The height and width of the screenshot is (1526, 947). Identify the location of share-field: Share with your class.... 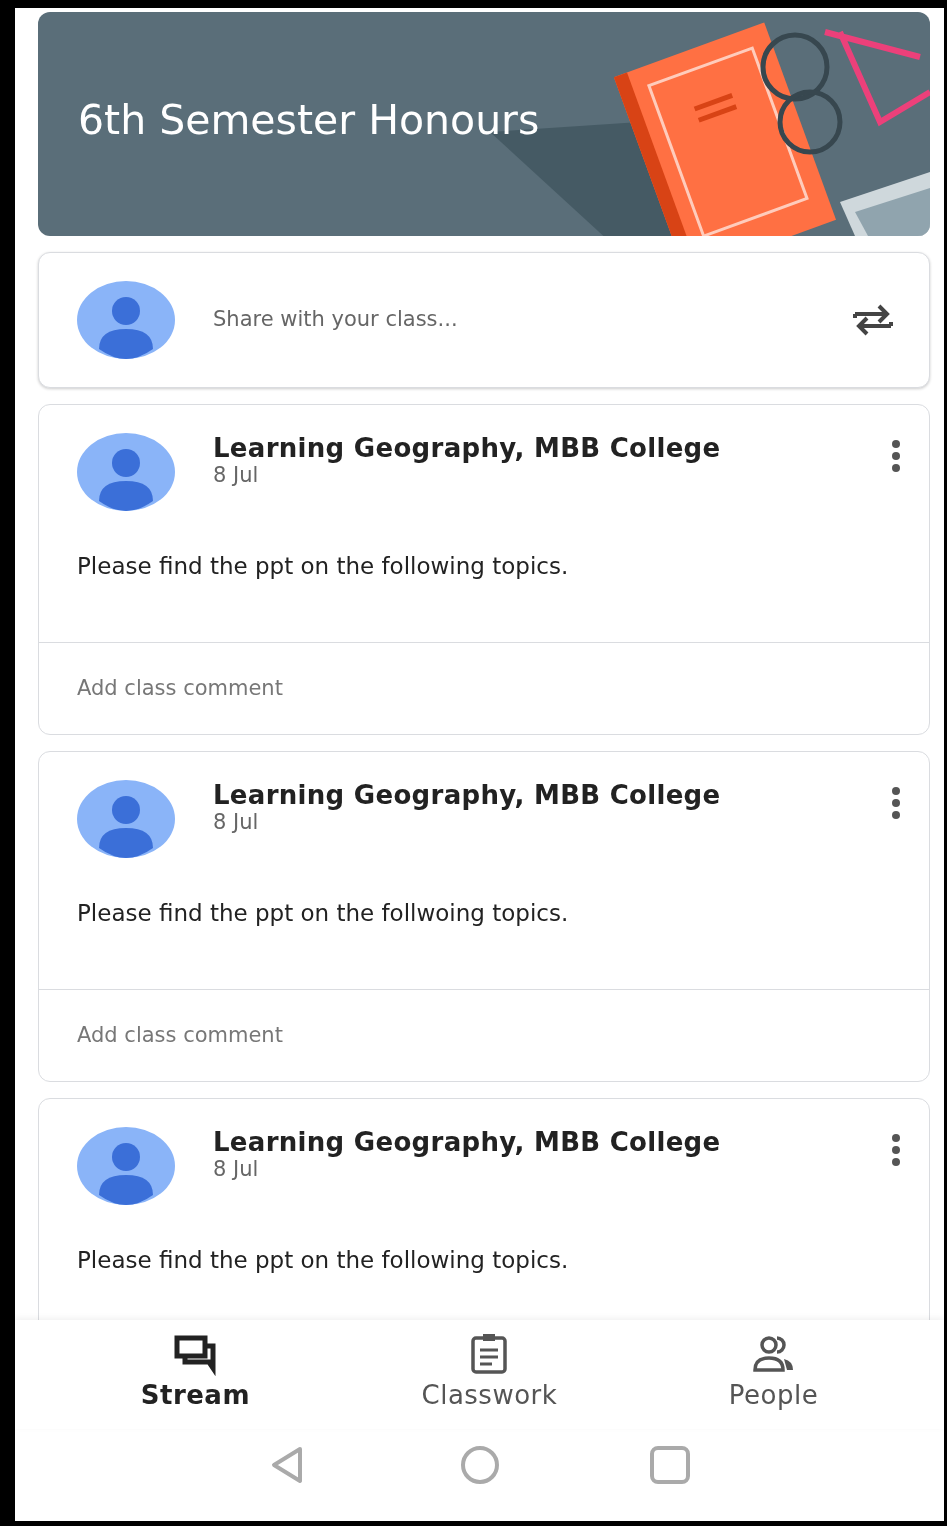
(532, 320).